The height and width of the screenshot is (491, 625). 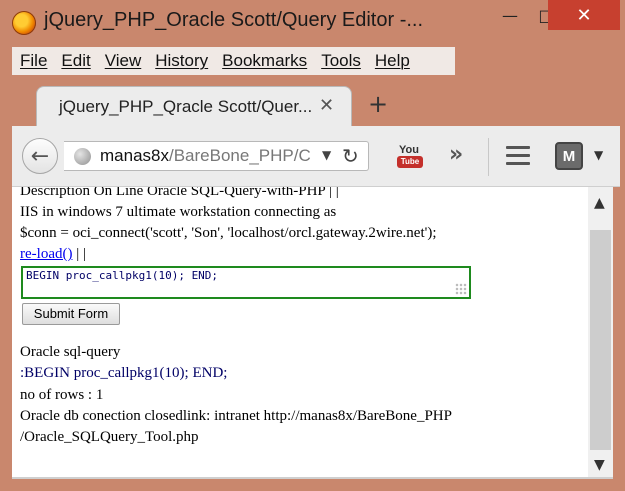 What do you see at coordinates (109, 437) in the screenshot?
I see `closed-line-2: /Oracle_SQLQuery_Tool.php` at bounding box center [109, 437].